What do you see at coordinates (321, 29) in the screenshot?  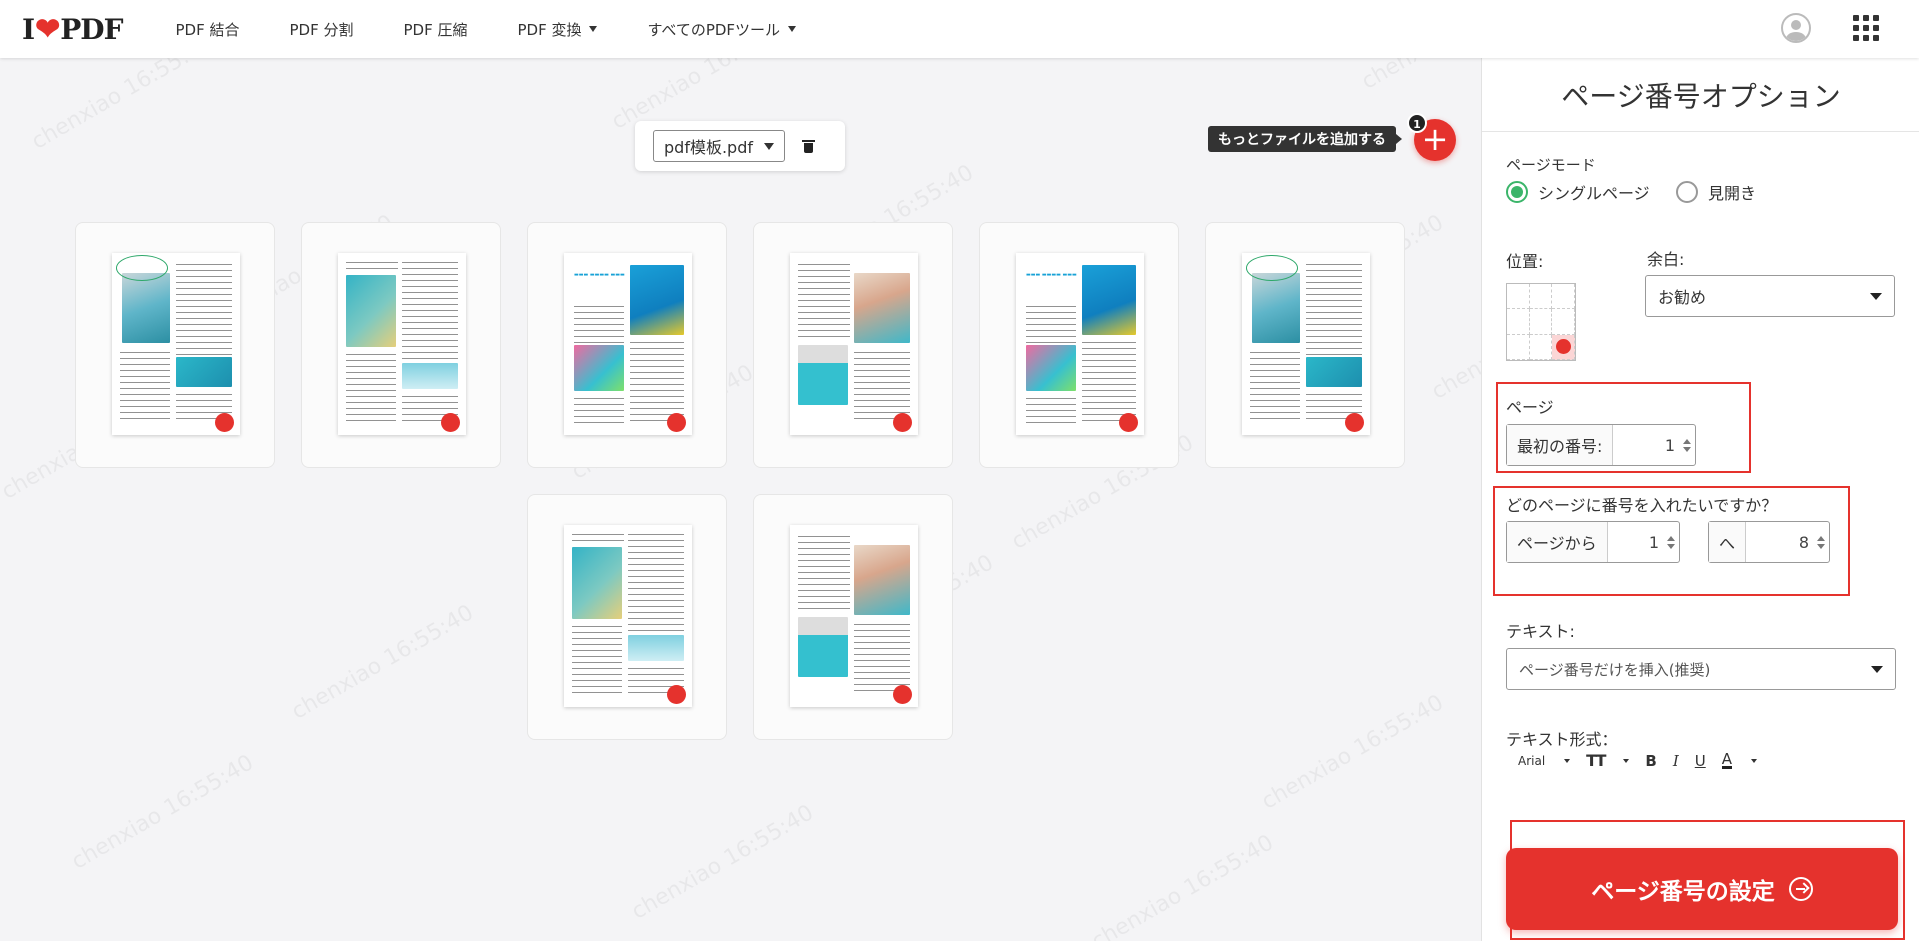 I see `nav-split-pdf: PDF 分割` at bounding box center [321, 29].